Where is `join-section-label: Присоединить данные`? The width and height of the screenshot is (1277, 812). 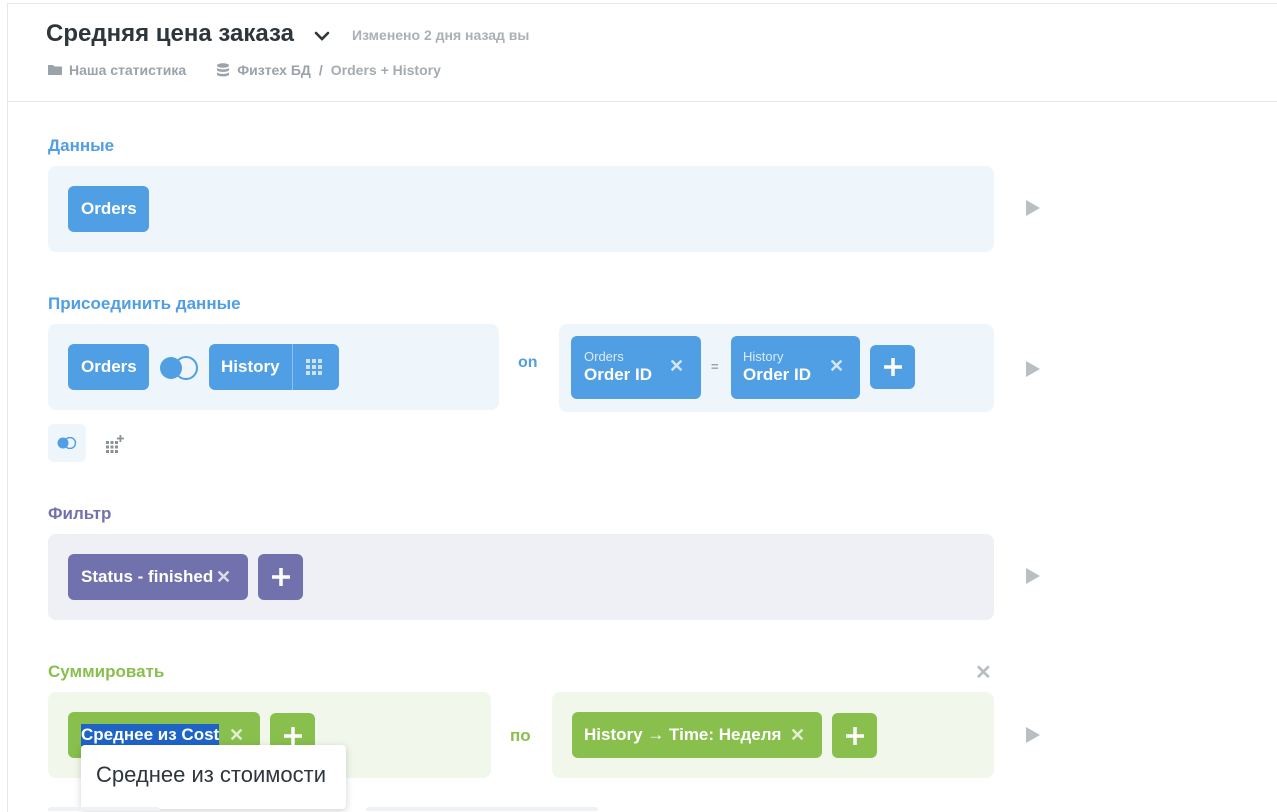 join-section-label: Присоединить данные is located at coordinates (144, 303).